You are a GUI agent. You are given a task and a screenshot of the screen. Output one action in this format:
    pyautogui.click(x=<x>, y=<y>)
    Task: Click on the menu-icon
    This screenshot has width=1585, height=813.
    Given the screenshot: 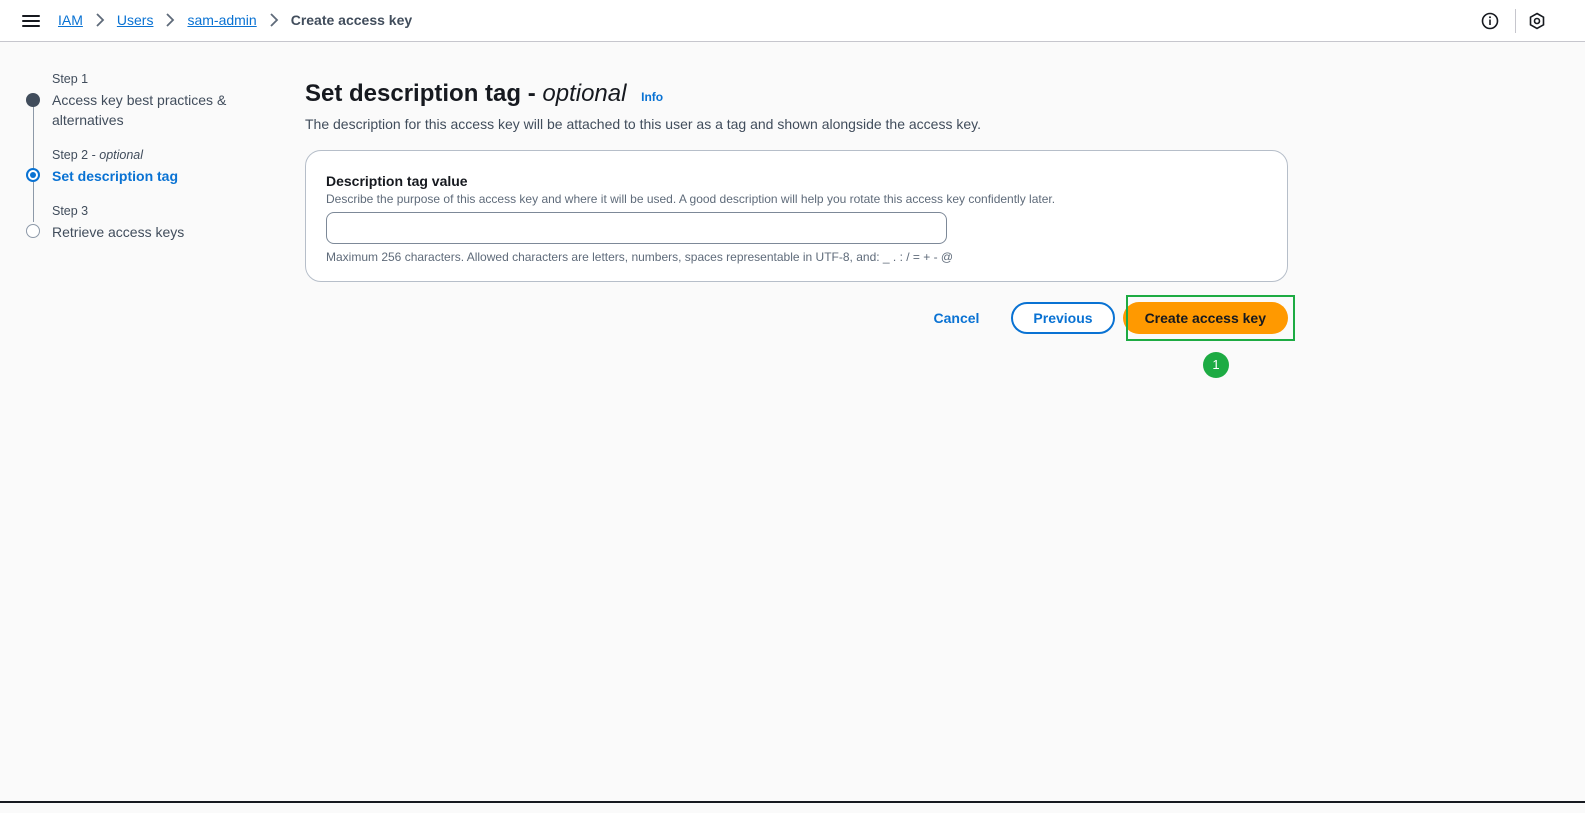 What is the action you would take?
    pyautogui.click(x=31, y=21)
    